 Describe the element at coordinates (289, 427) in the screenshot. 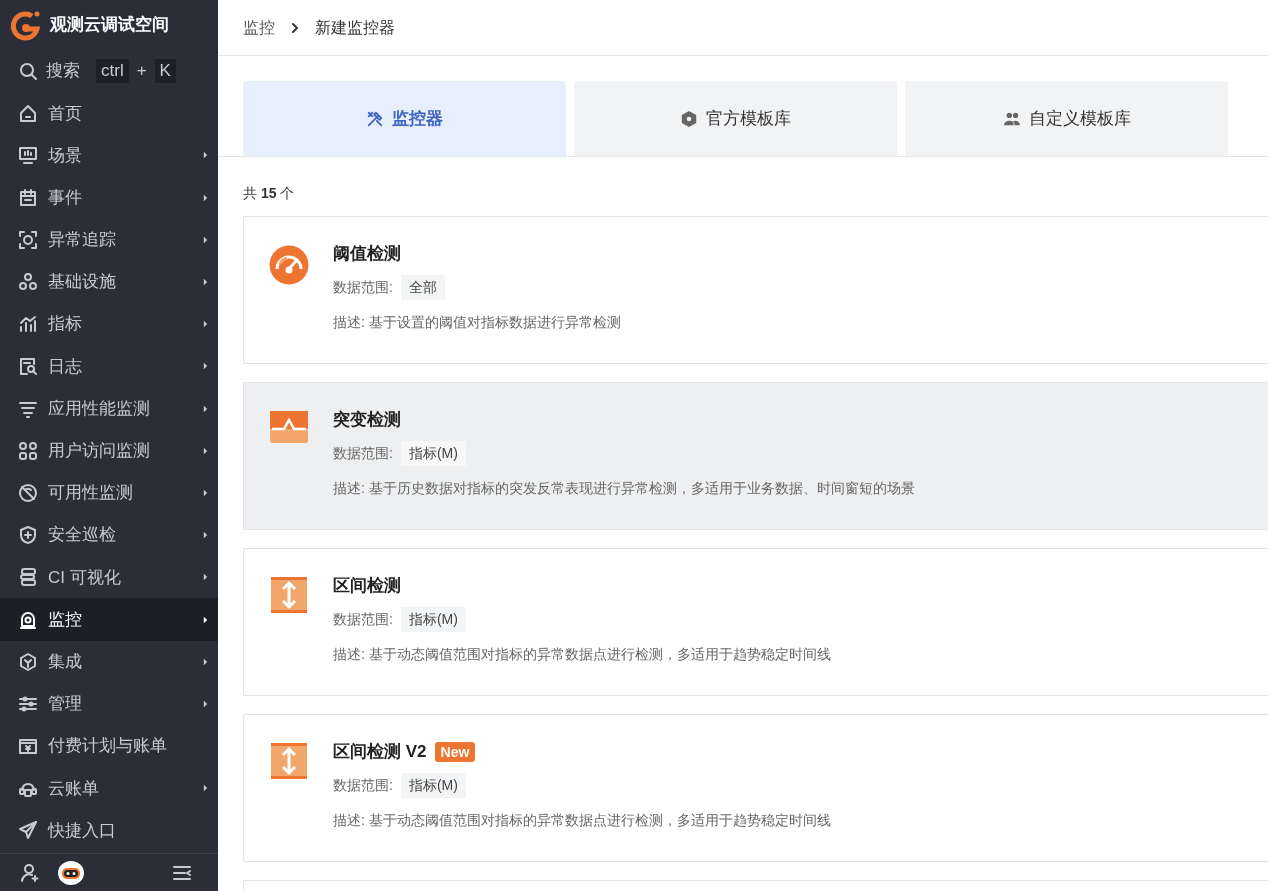

I see `spike-chart-icon` at that location.